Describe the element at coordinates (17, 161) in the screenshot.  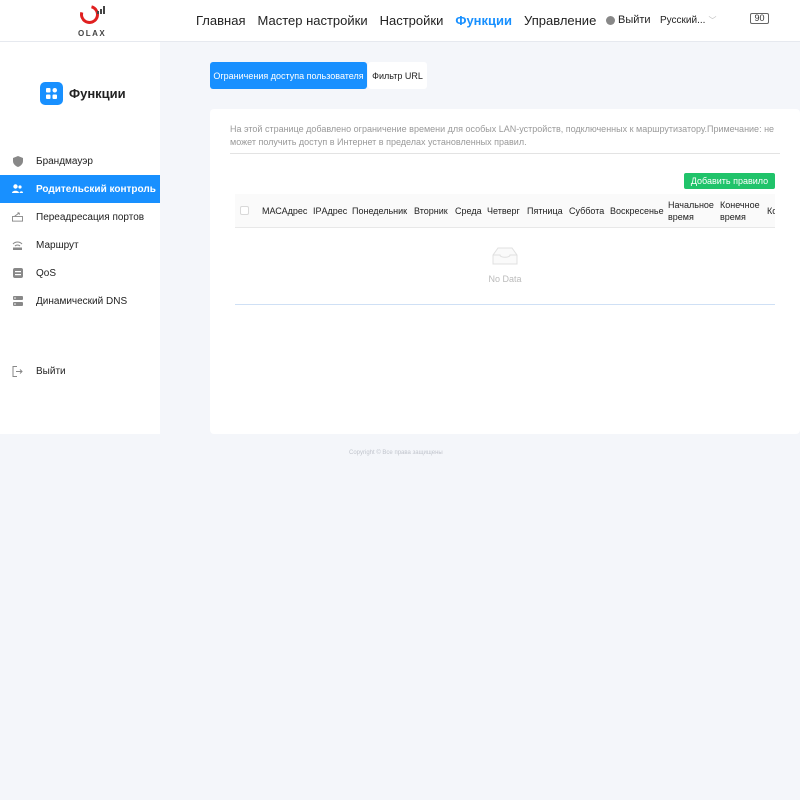
I see `shield-icon` at that location.